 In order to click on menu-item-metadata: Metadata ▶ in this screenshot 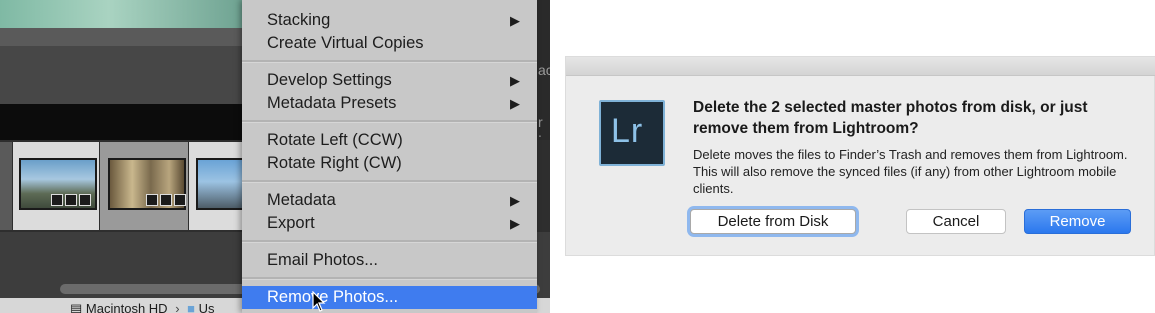, I will do `click(389, 200)`.